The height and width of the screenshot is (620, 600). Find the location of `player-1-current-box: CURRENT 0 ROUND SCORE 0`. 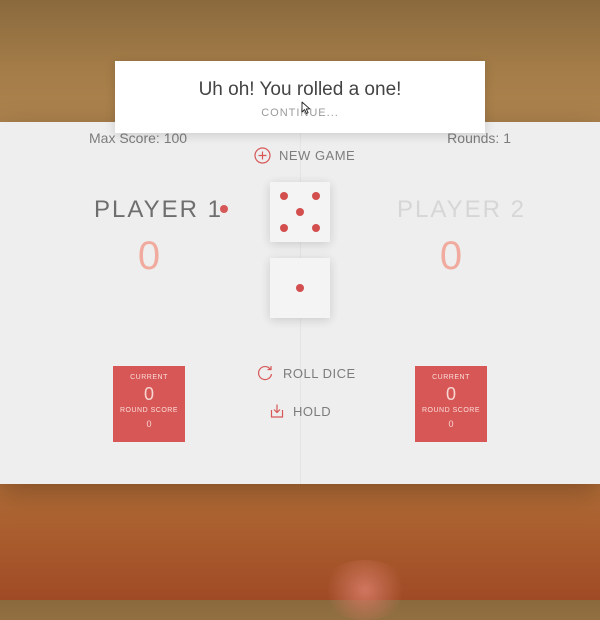

player-1-current-box: CURRENT 0 ROUND SCORE 0 is located at coordinates (149, 404).